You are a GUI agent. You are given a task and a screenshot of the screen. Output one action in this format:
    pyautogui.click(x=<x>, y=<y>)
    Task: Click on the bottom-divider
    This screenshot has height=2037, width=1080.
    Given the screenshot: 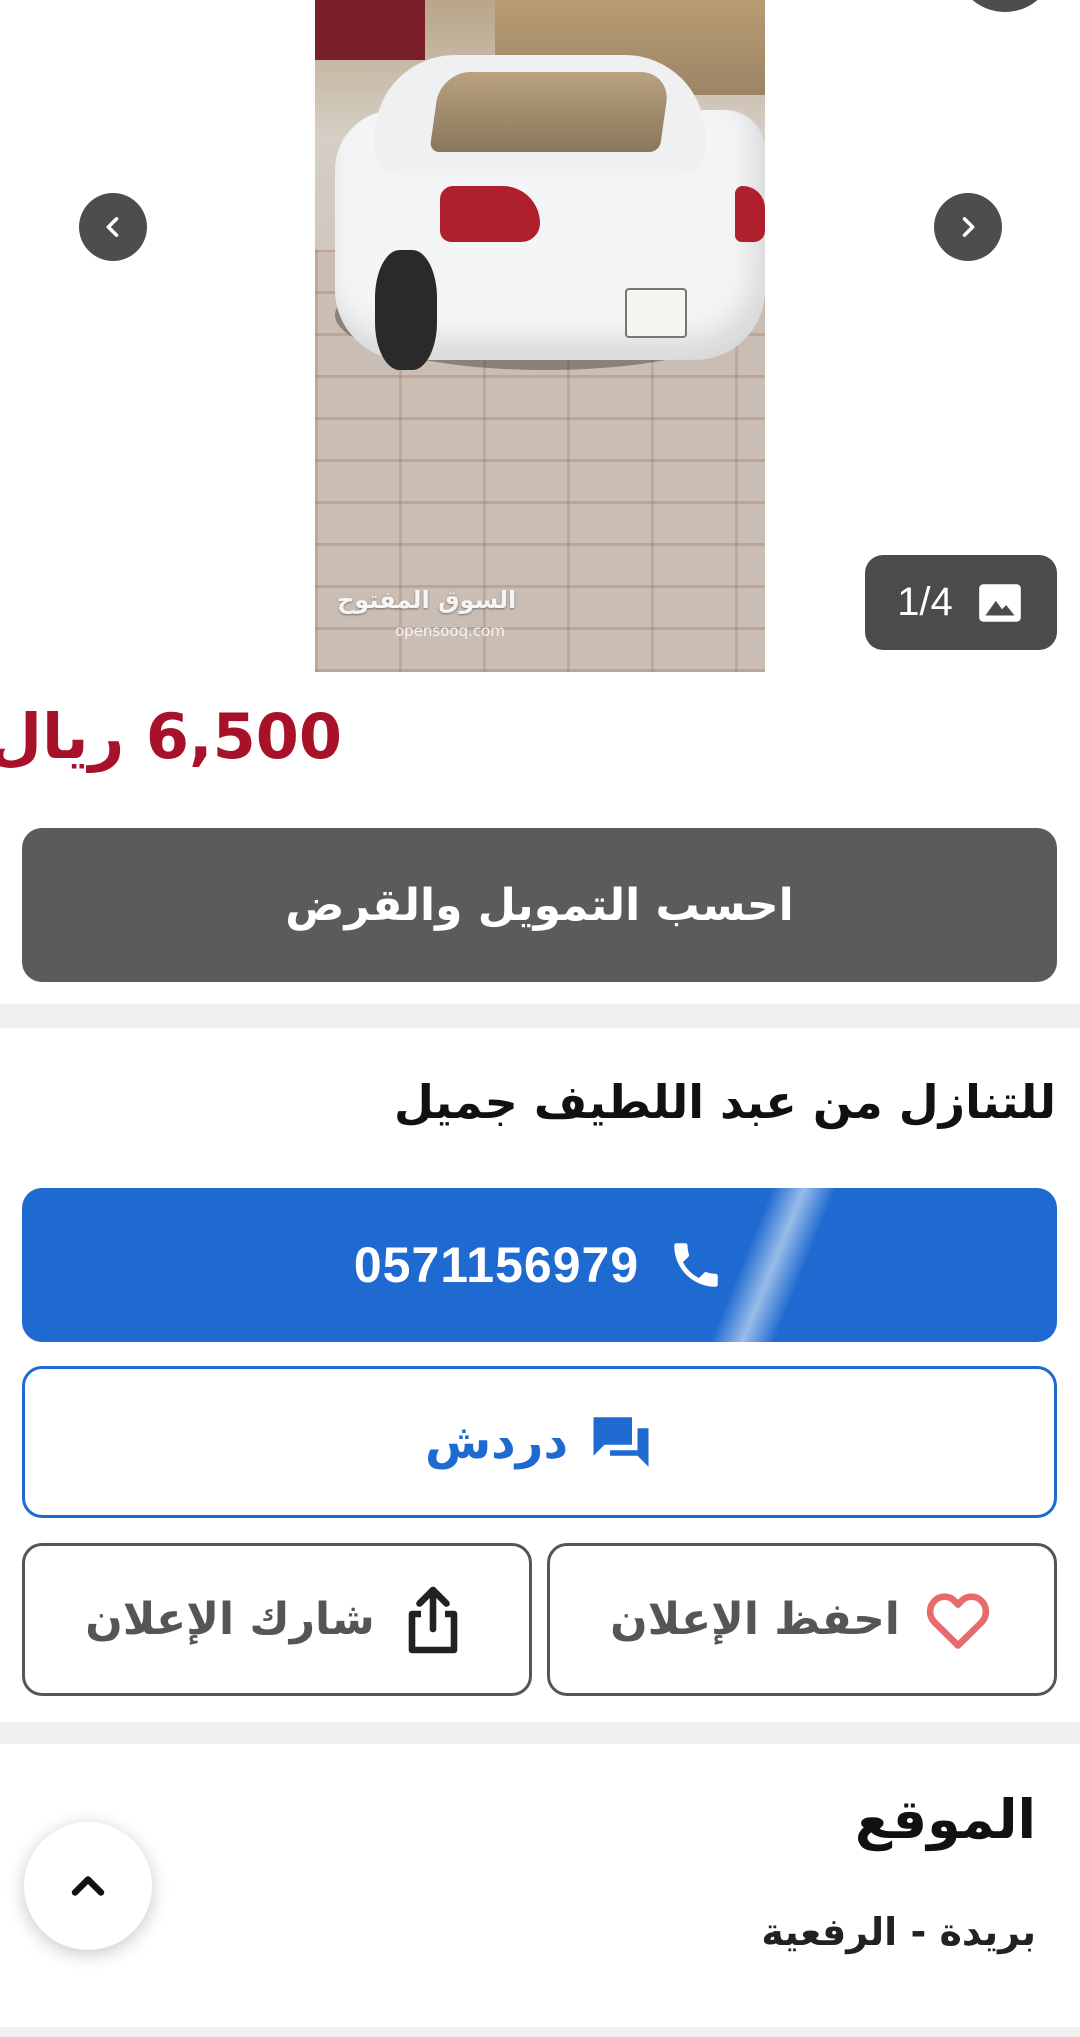 What is the action you would take?
    pyautogui.click(x=540, y=2032)
    